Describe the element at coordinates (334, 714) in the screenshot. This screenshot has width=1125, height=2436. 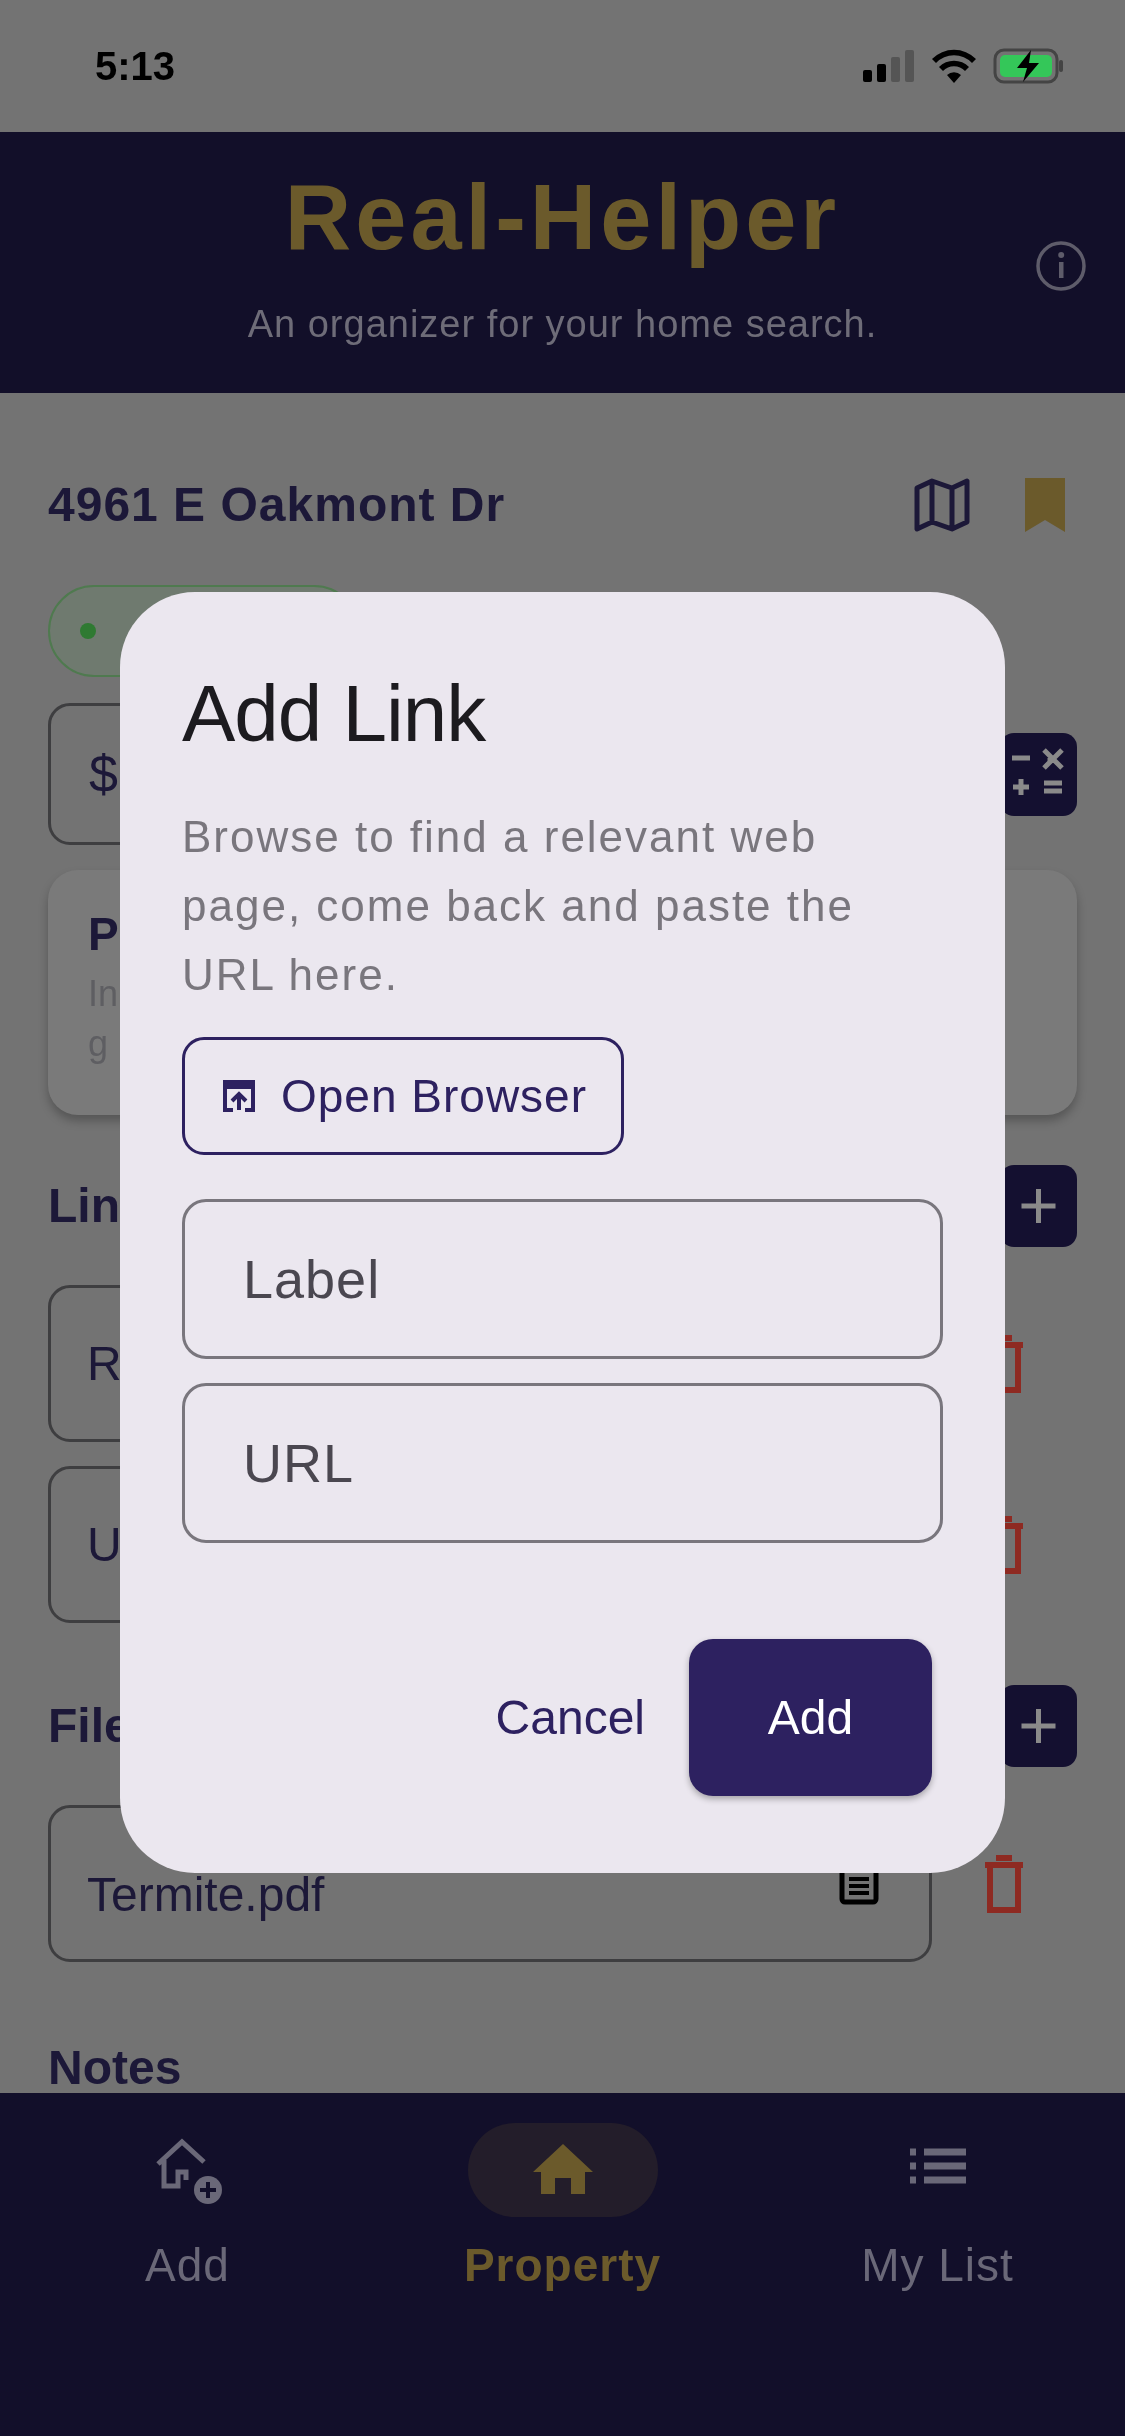
I see `dialog-title: Add Link` at that location.